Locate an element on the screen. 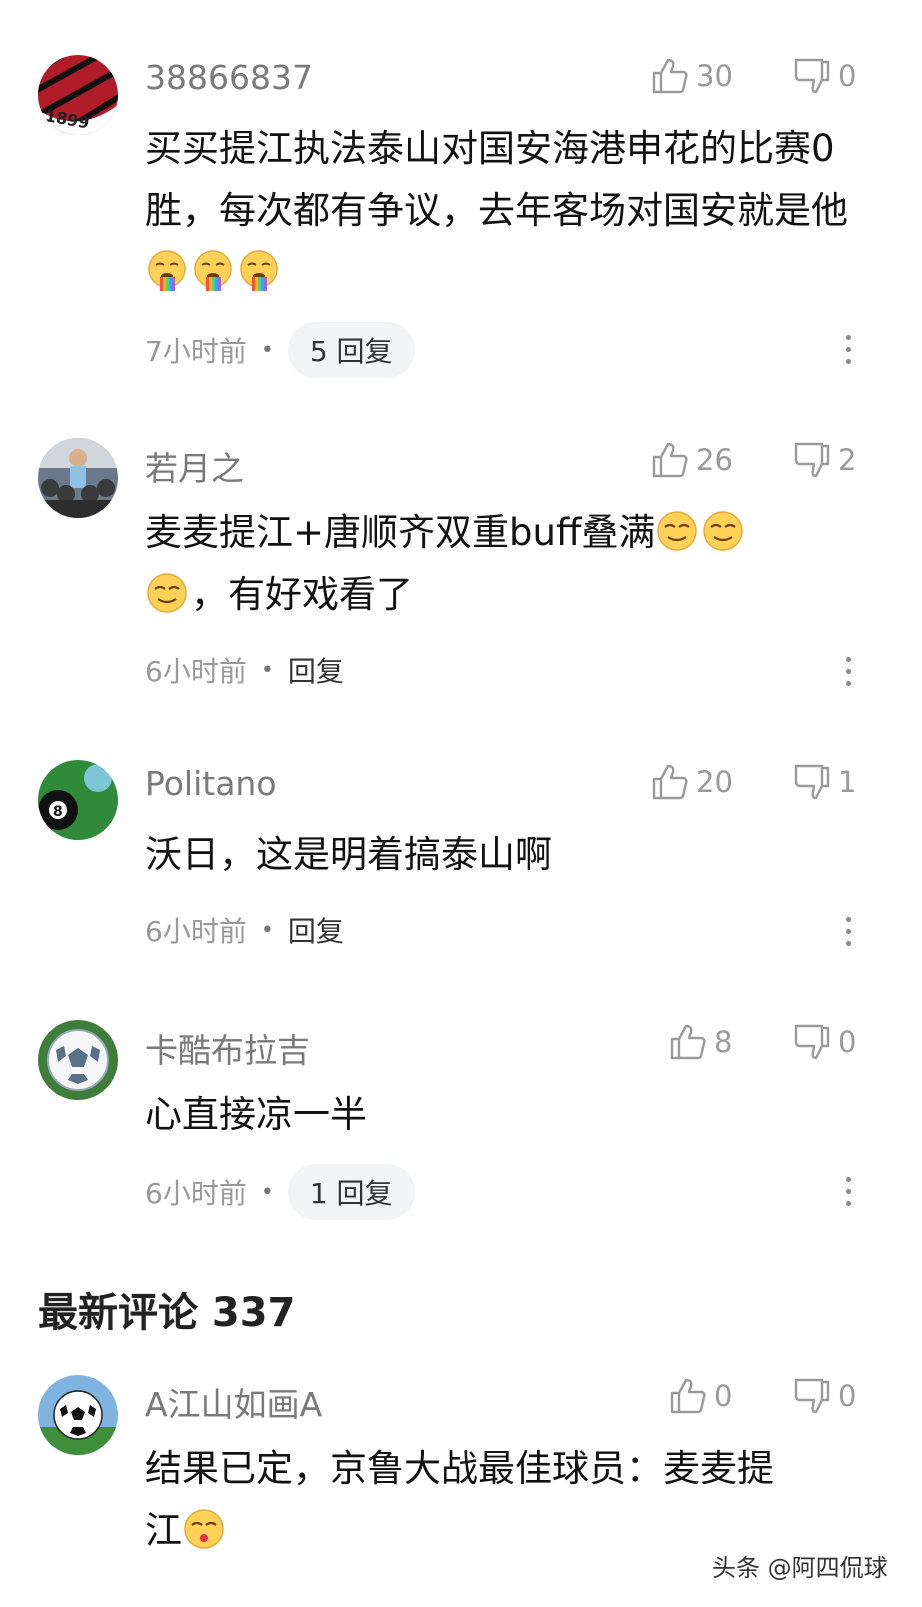 Image resolution: width=922 pixels, height=1607 pixels. comment-meta: 6小时前 • 1 回复 is located at coordinates (280, 1192).